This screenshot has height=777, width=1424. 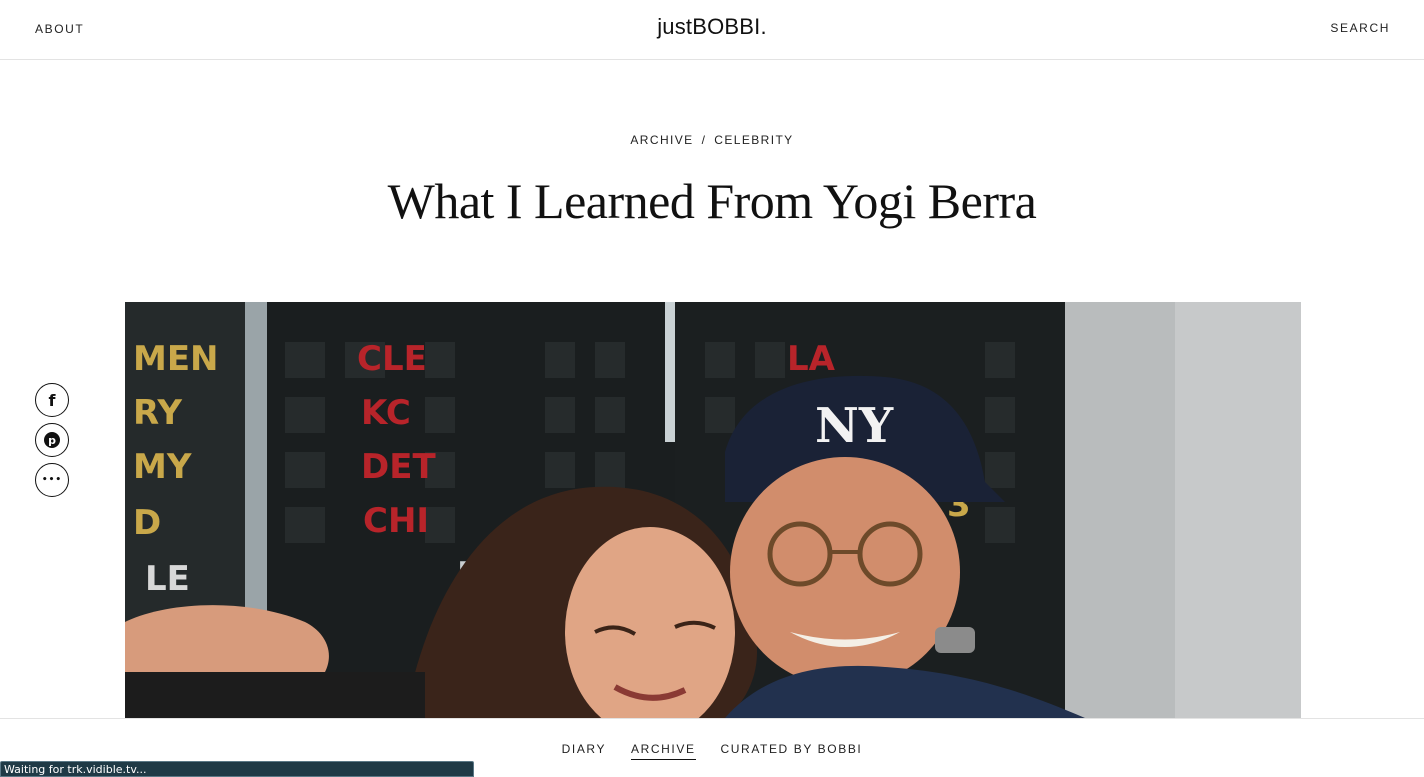 I want to click on scoreboard-text: MY, so click(x=162, y=467).